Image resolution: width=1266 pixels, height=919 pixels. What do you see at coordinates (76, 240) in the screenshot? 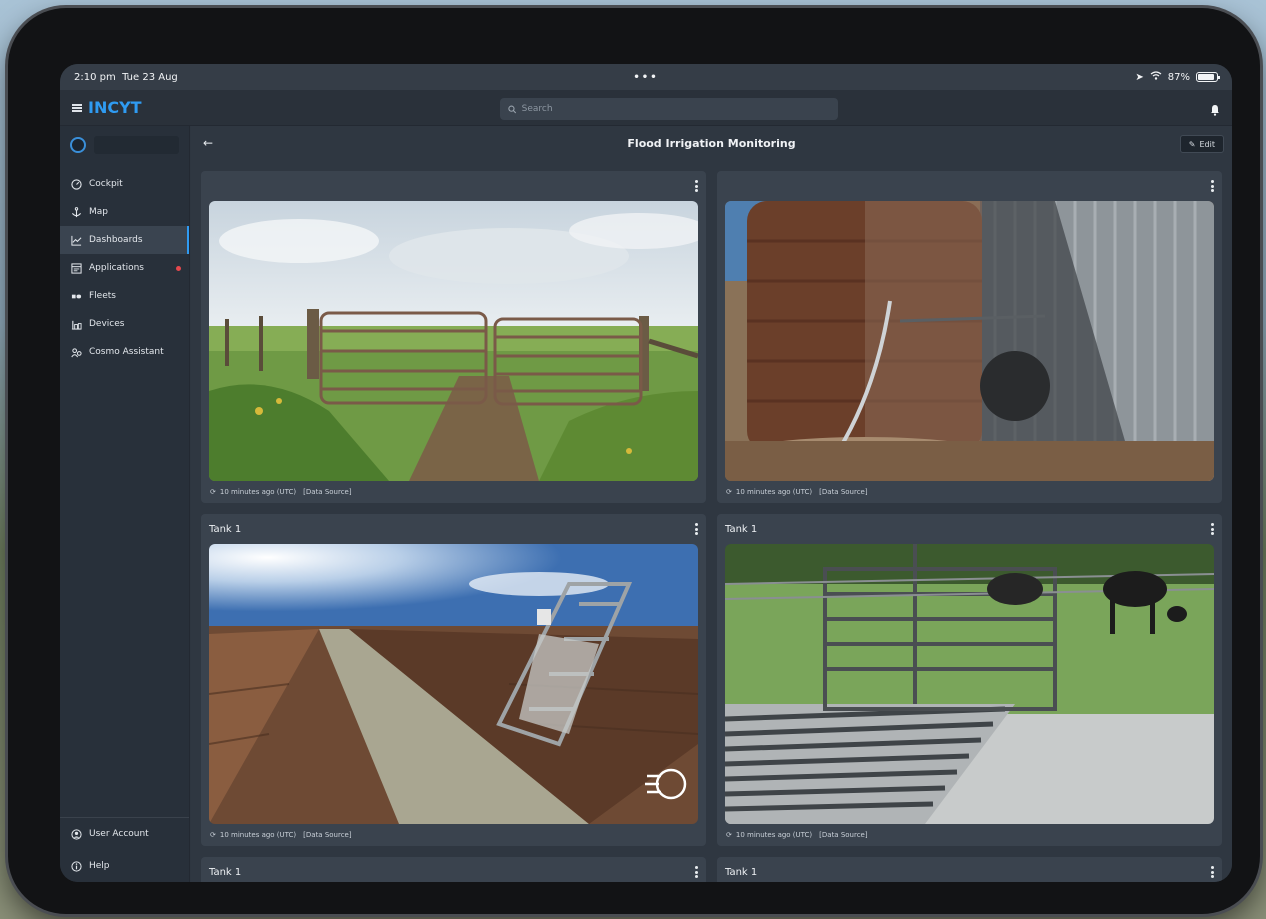
I see `chart-line-icon` at bounding box center [76, 240].